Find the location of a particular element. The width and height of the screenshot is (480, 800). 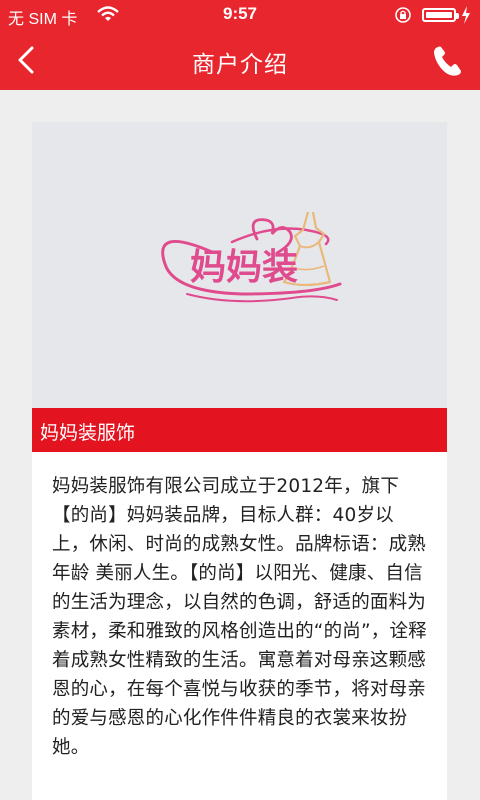

charging-icon is located at coordinates (466, 15).